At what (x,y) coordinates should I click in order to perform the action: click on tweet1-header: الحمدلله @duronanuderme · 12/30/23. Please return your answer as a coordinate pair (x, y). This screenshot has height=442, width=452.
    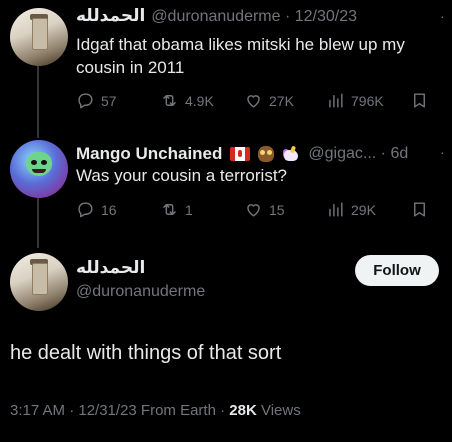
    Looking at the image, I should click on (256, 18).